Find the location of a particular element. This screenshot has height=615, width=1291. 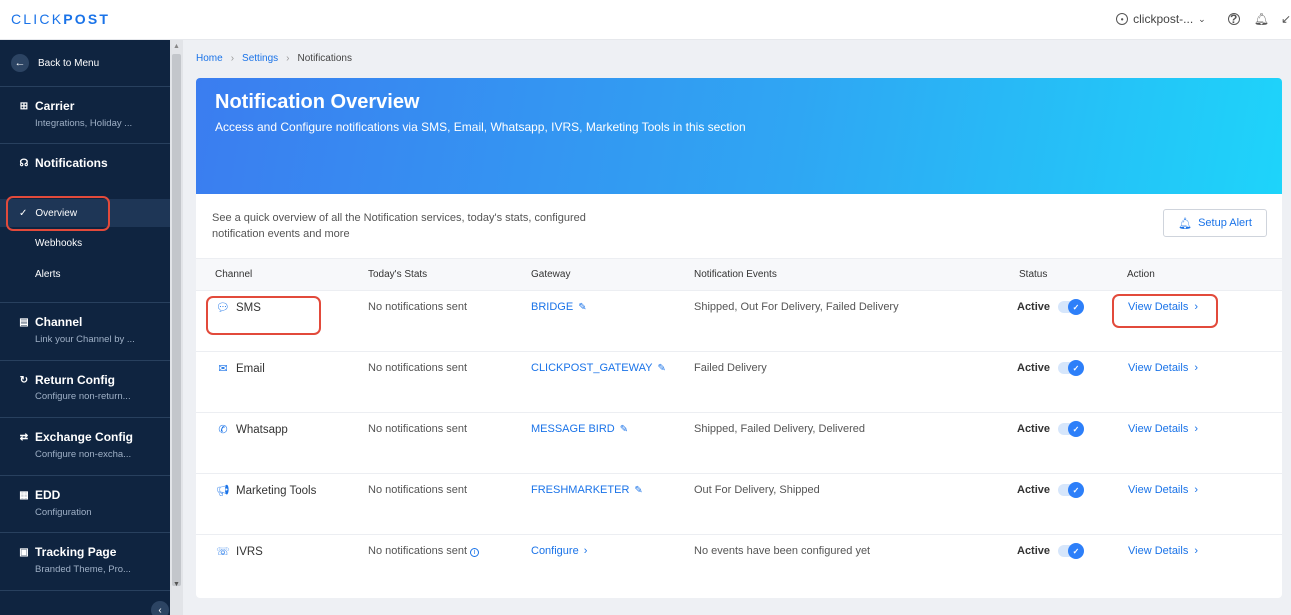

gateway-link: CLICKPOST_GATEWAY ✎ is located at coordinates (598, 368).